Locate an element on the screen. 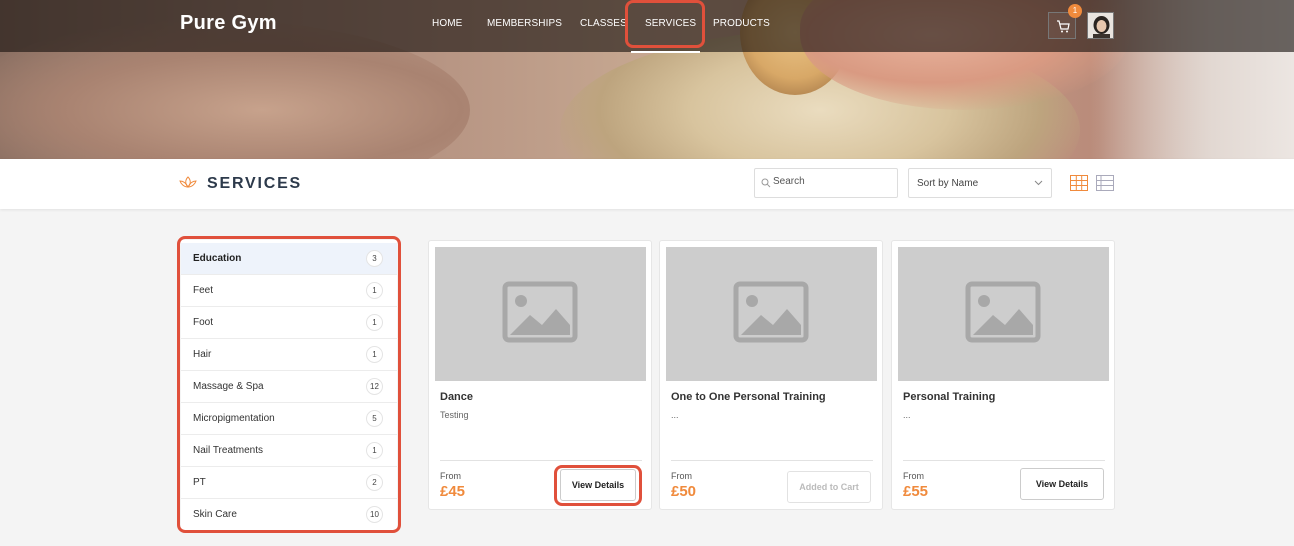  added-to-cart-button: Added to Cart is located at coordinates (829, 487).